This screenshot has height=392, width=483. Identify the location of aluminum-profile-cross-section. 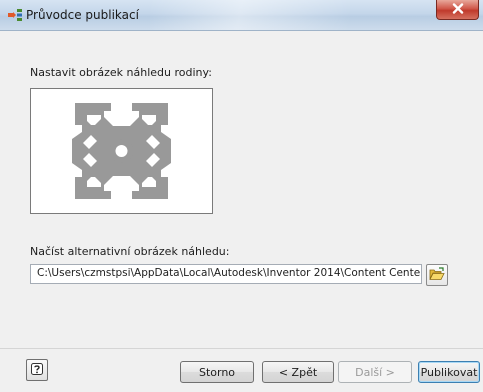
(121, 151).